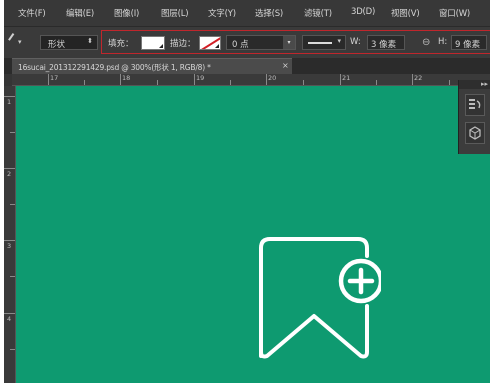  What do you see at coordinates (269, 13) in the screenshot?
I see `menu-select: 选择(S)` at bounding box center [269, 13].